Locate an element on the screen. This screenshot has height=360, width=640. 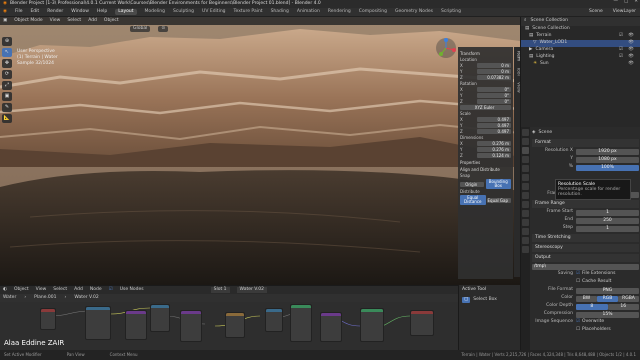
outliner-item: ☀ Sun 👁 is located at coordinates (580, 64).